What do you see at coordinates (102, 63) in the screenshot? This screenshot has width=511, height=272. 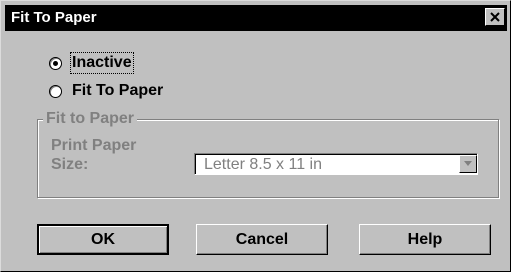 I see `radio-inactive-label: Inactive` at bounding box center [102, 63].